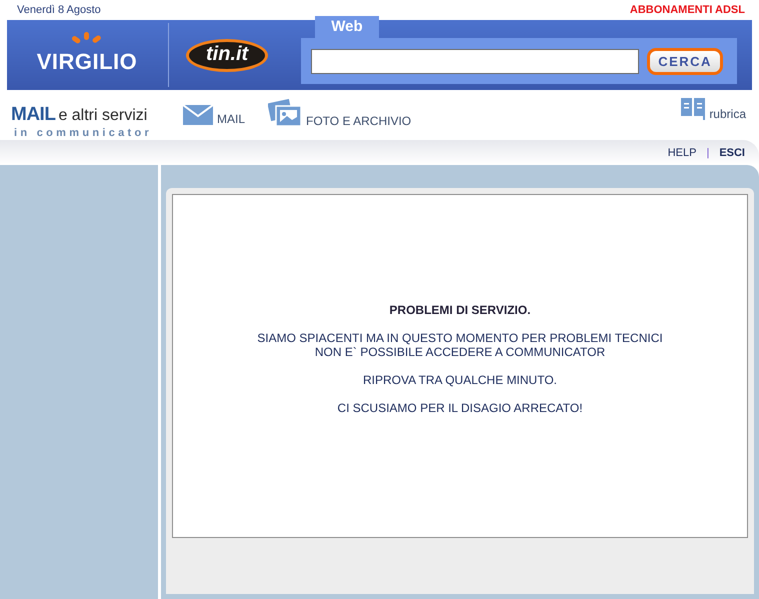 The width and height of the screenshot is (759, 599). Describe the element at coordinates (460, 380) in the screenshot. I see `message-text: RIPROVA TRA QUALCHE MINUTO.` at that location.